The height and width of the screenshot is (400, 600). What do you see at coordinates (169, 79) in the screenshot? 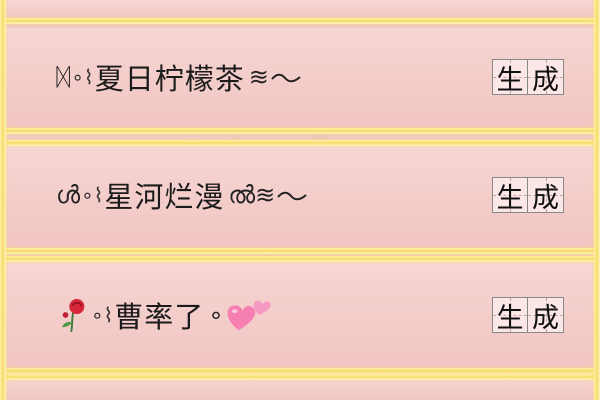
I see `name-text: 夏日柠檬茶` at bounding box center [169, 79].